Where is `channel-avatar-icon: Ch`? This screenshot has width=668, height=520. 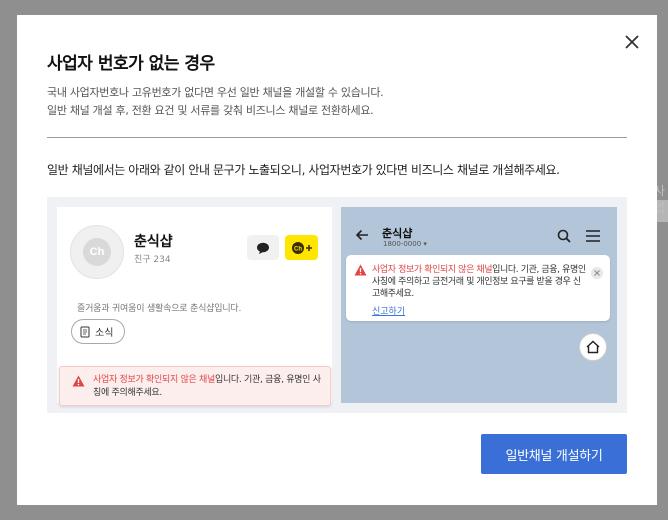
channel-avatar-icon: Ch is located at coordinates (97, 252).